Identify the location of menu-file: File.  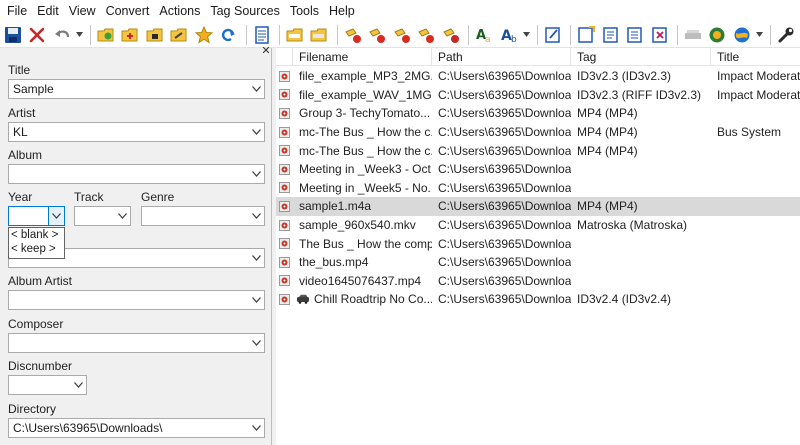
(17, 11).